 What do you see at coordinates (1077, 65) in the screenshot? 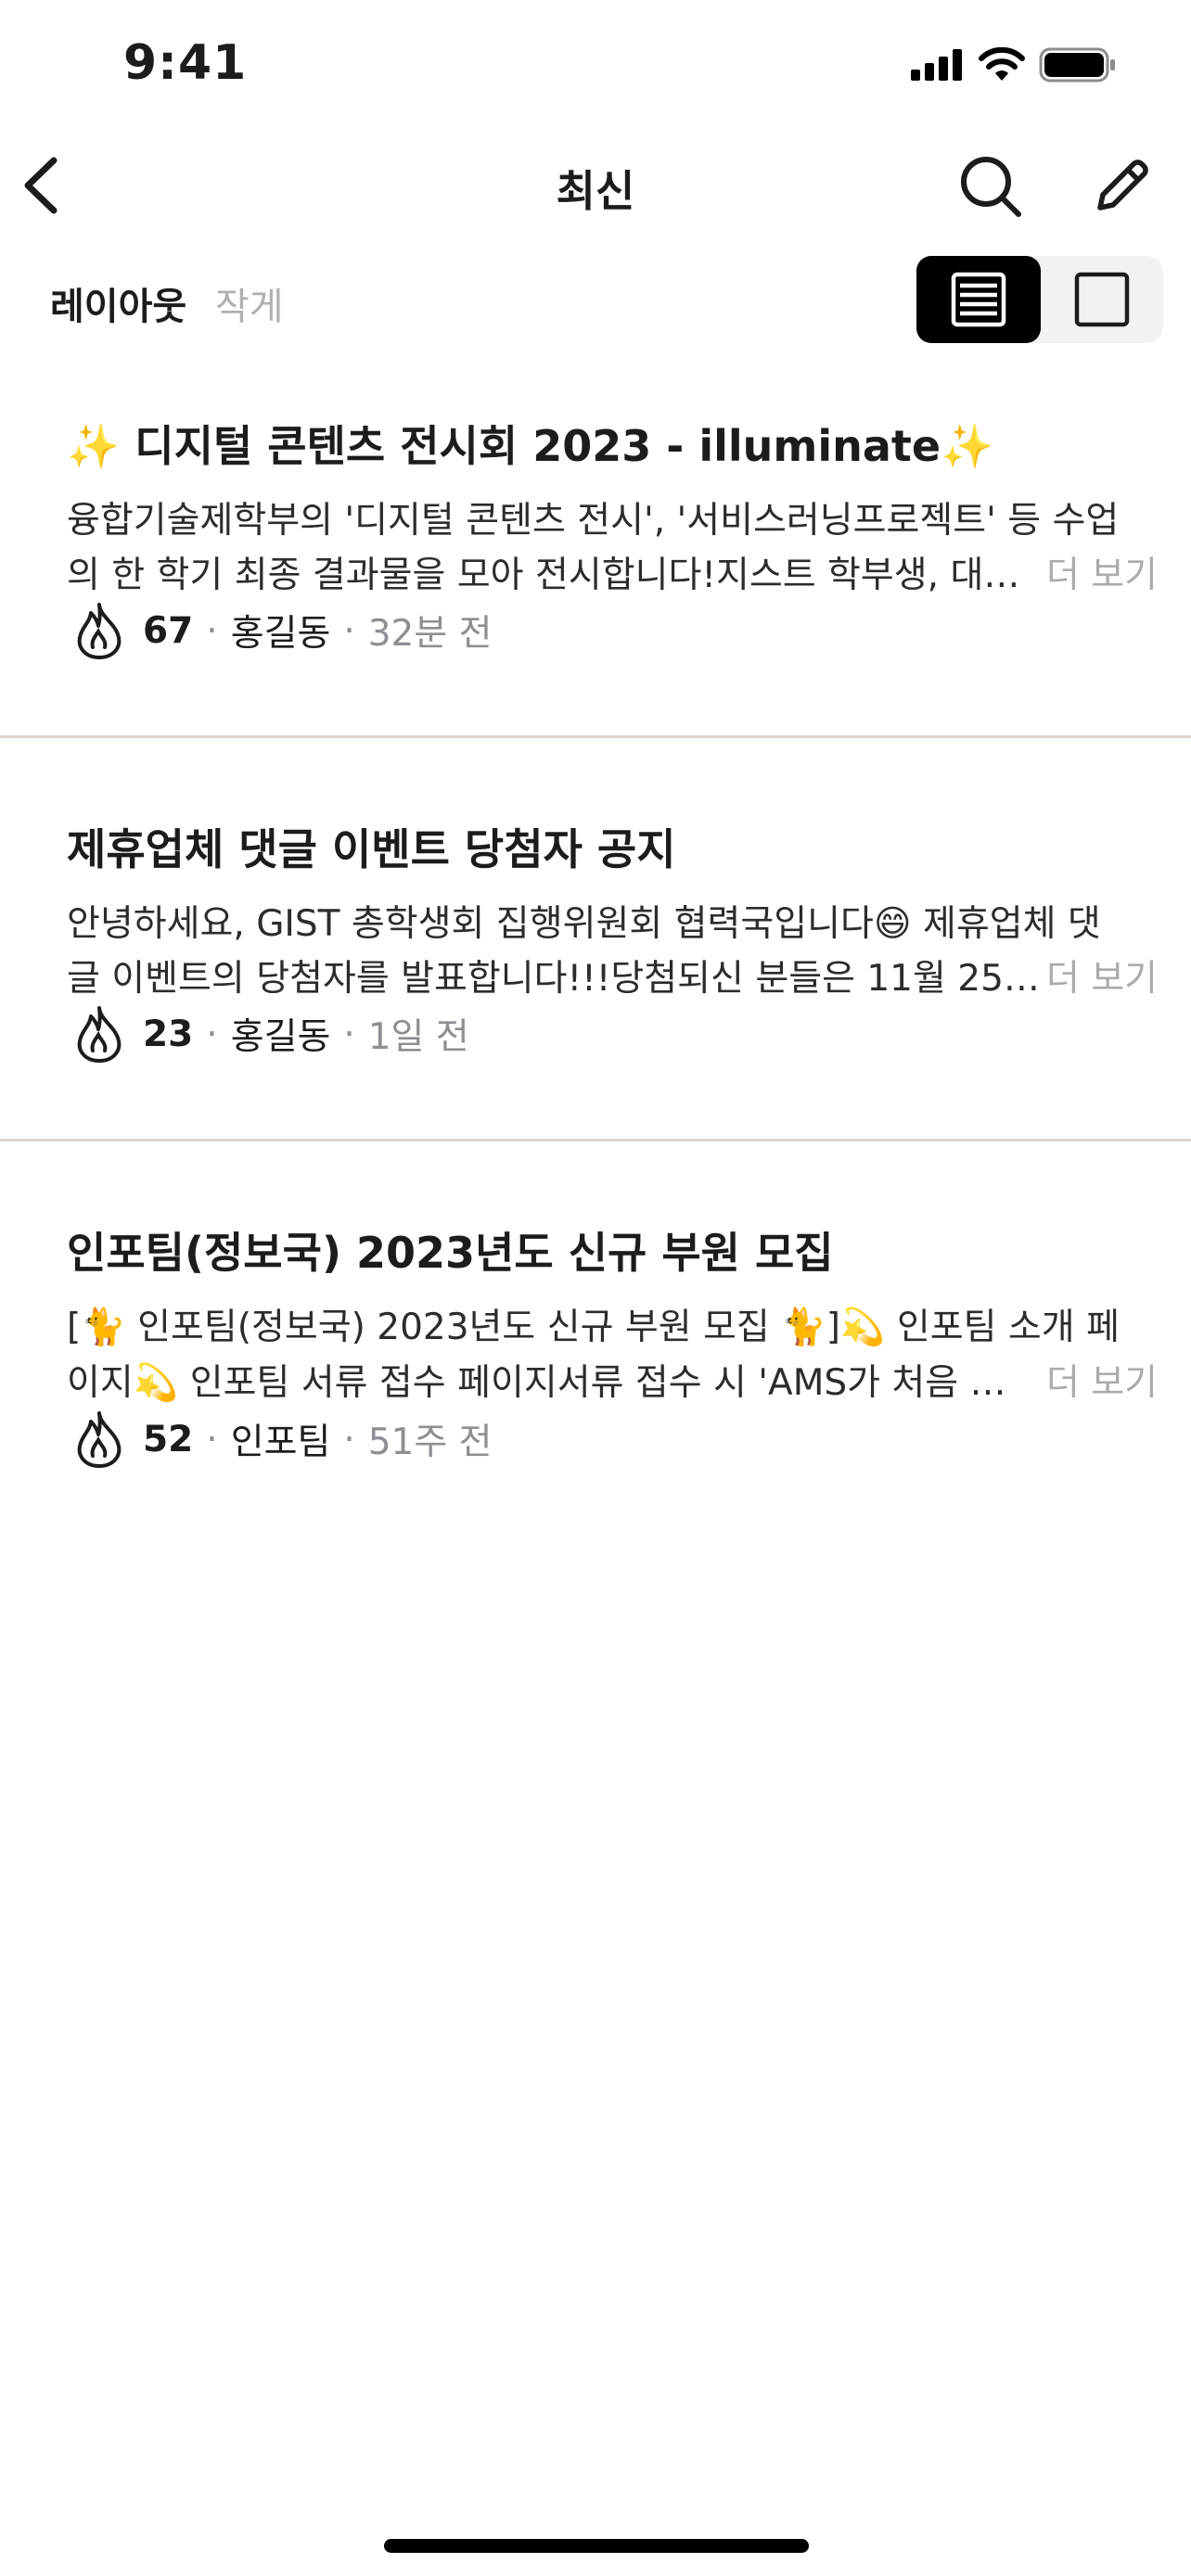
I see `battery-icon` at bounding box center [1077, 65].